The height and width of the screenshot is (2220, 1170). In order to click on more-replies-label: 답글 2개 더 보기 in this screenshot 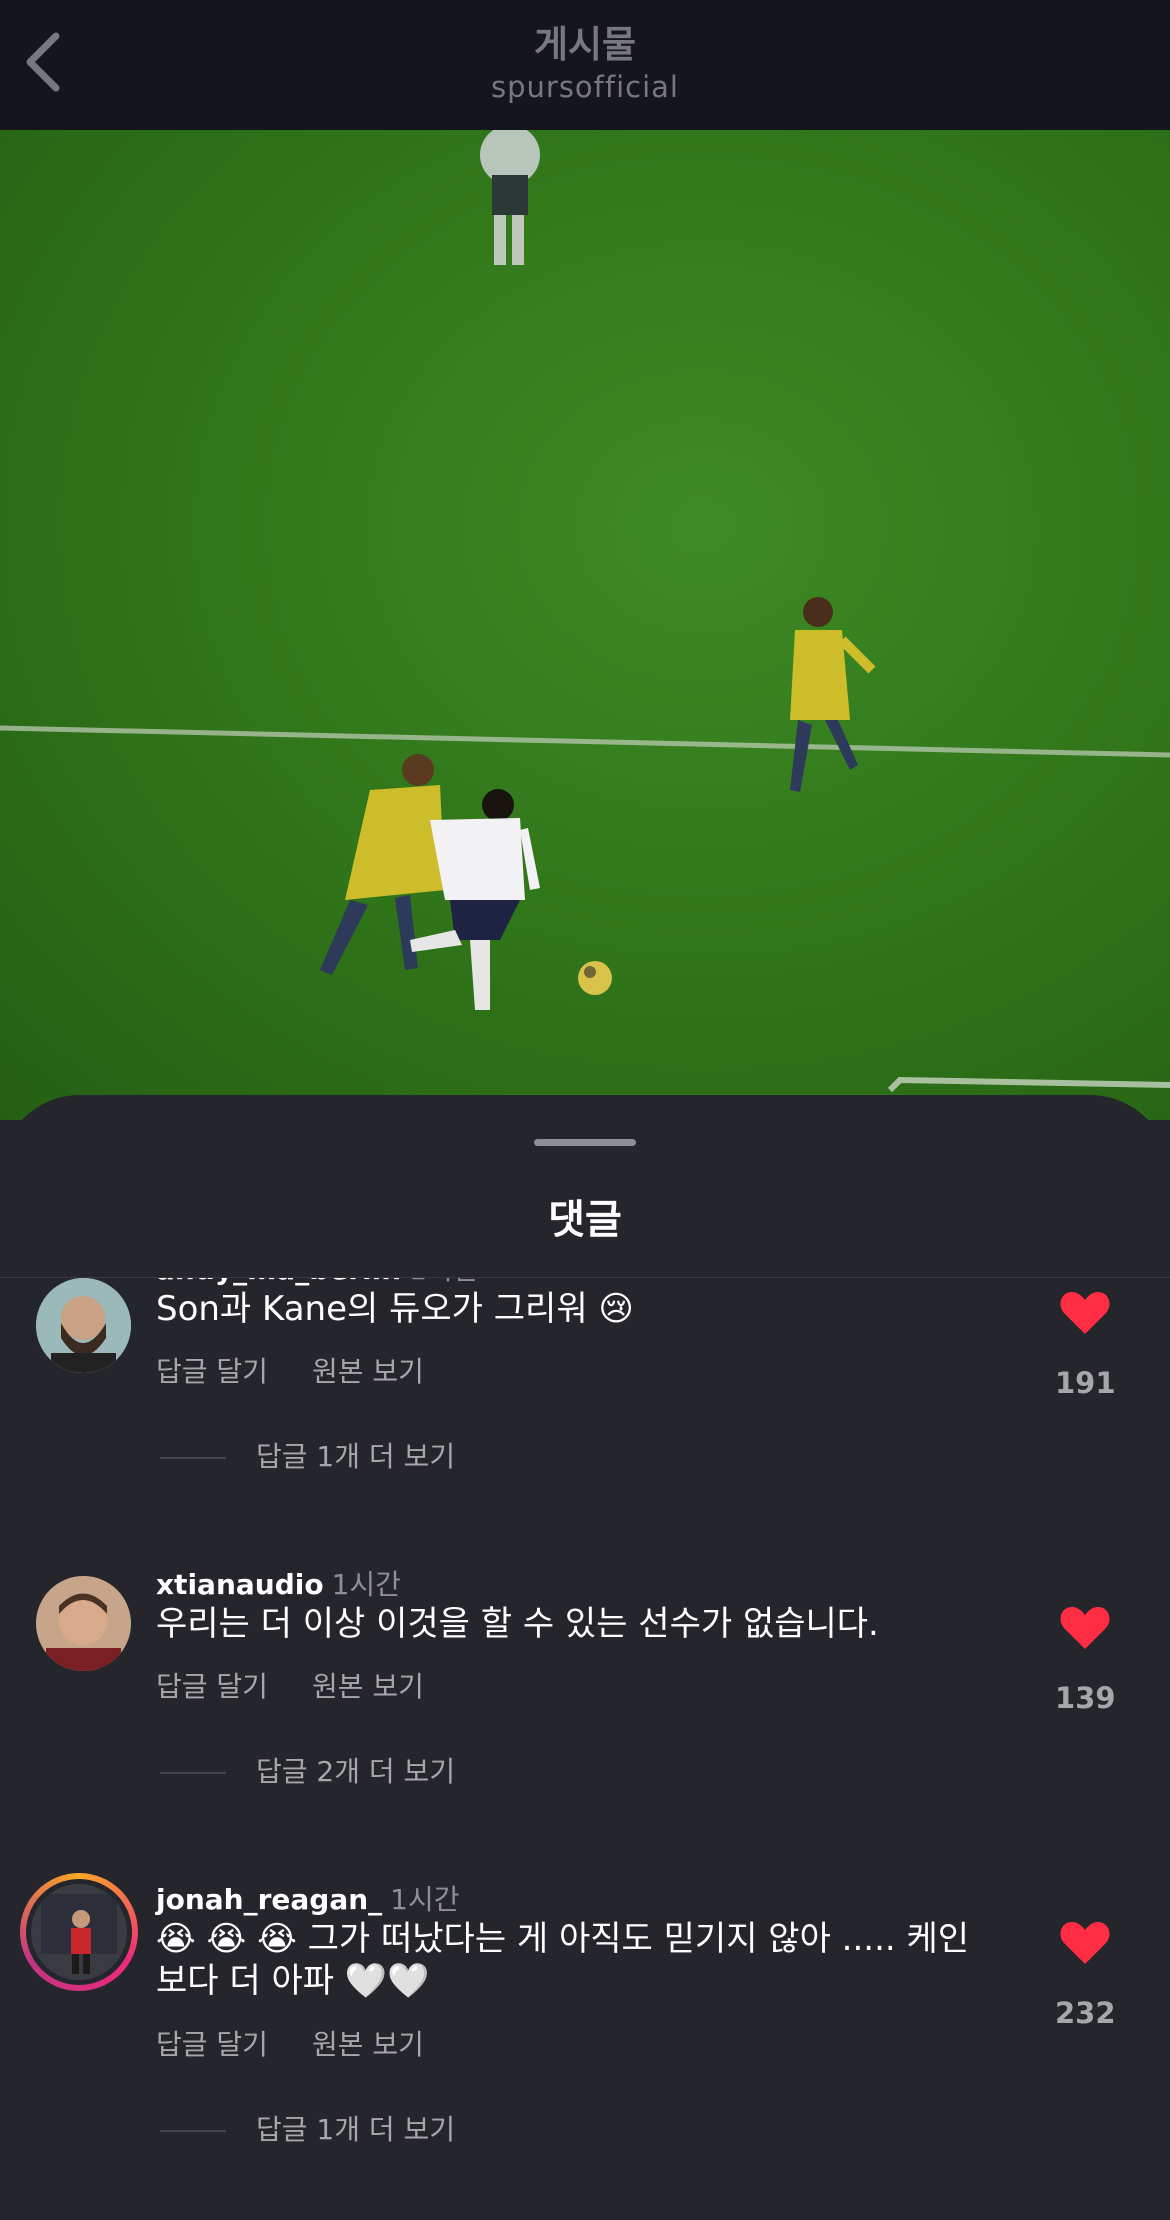, I will do `click(356, 1771)`.